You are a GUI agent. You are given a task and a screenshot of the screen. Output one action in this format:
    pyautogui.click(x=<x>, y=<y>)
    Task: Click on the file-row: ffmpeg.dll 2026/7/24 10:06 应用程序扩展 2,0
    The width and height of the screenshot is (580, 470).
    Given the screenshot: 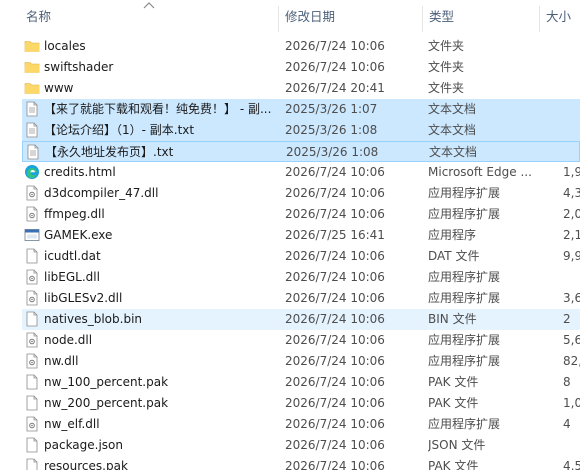 What is the action you would take?
    pyautogui.click(x=301, y=214)
    